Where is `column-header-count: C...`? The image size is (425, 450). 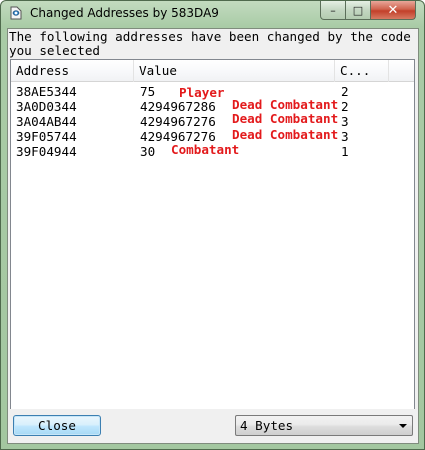
column-header-count: C... is located at coordinates (362, 71).